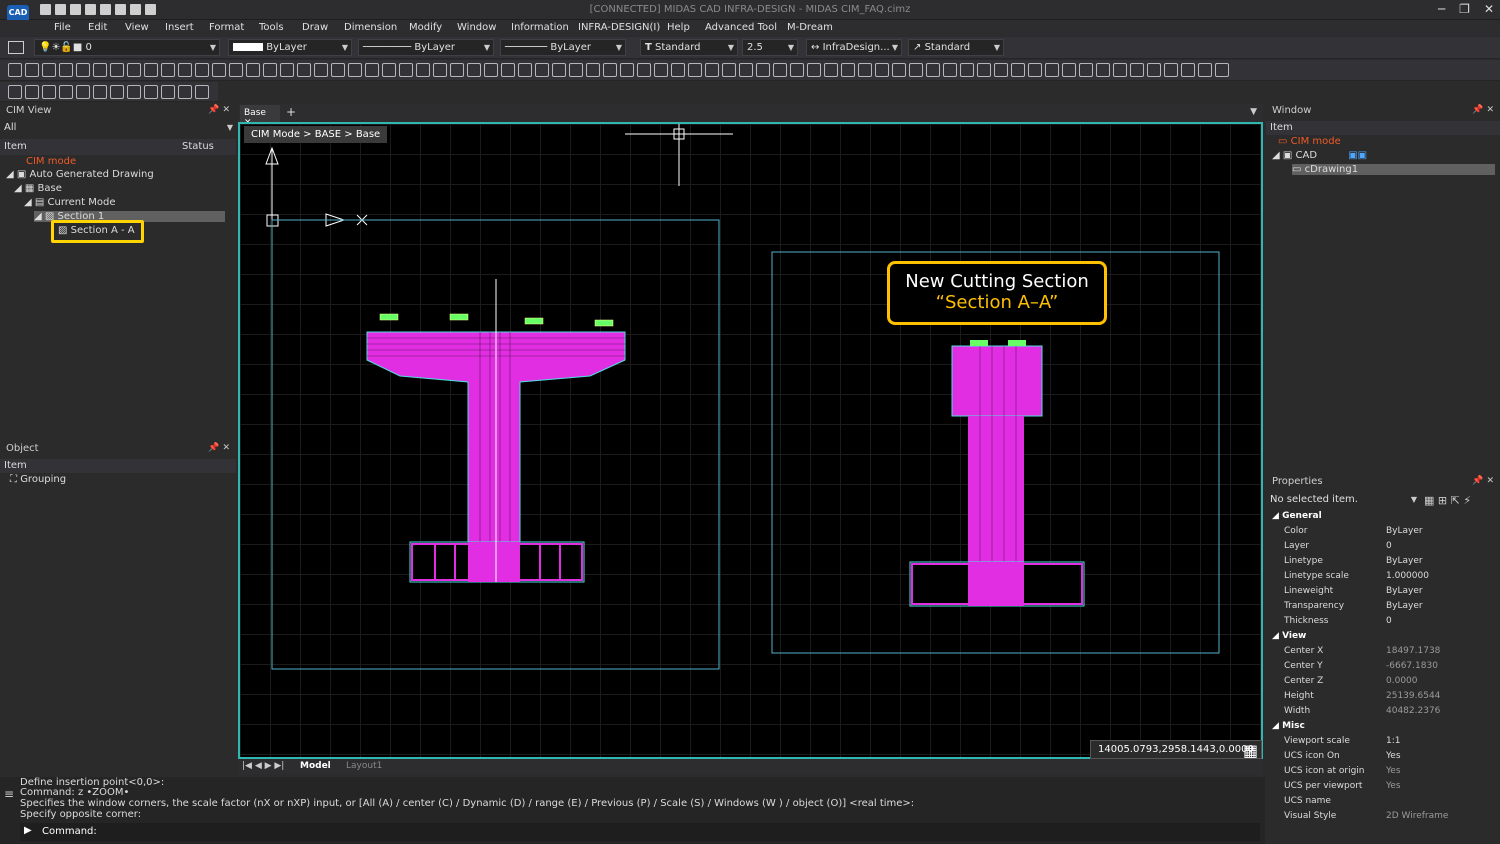  What do you see at coordinates (619, 27) in the screenshot?
I see `menu-infra-design: INFRA-DESIGN(I)` at bounding box center [619, 27].